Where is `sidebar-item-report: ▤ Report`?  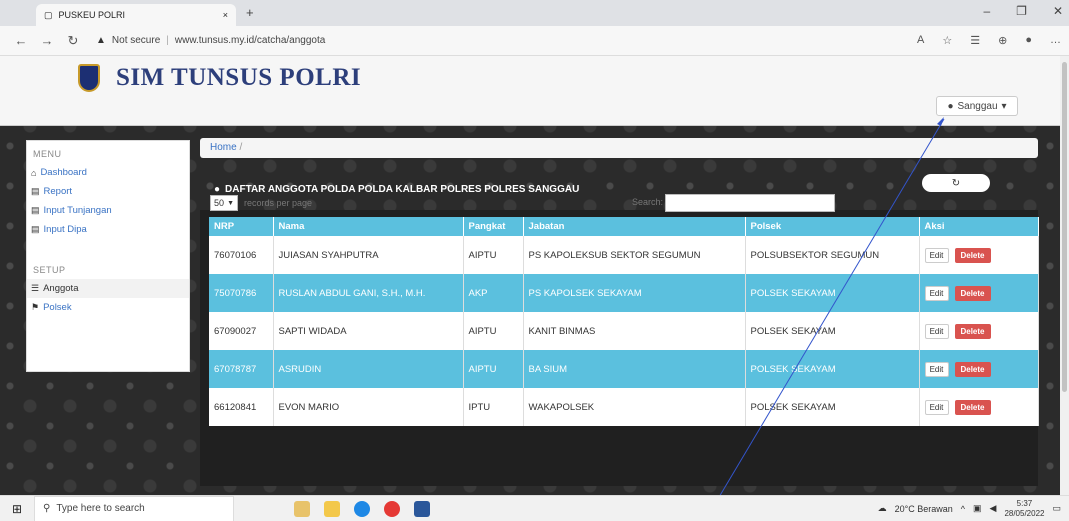 sidebar-item-report: ▤ Report is located at coordinates (108, 191).